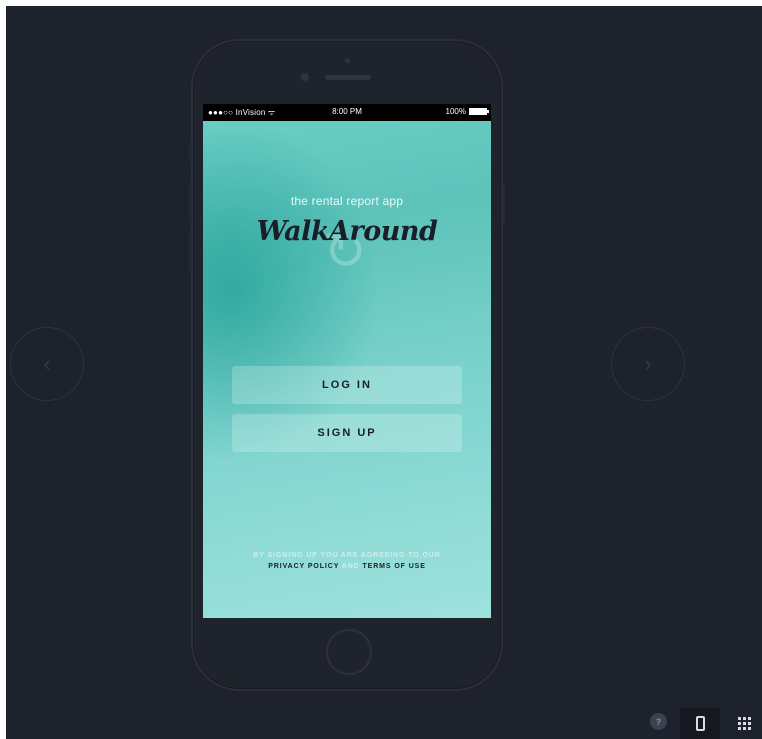  I want to click on battery-icon, so click(479, 111).